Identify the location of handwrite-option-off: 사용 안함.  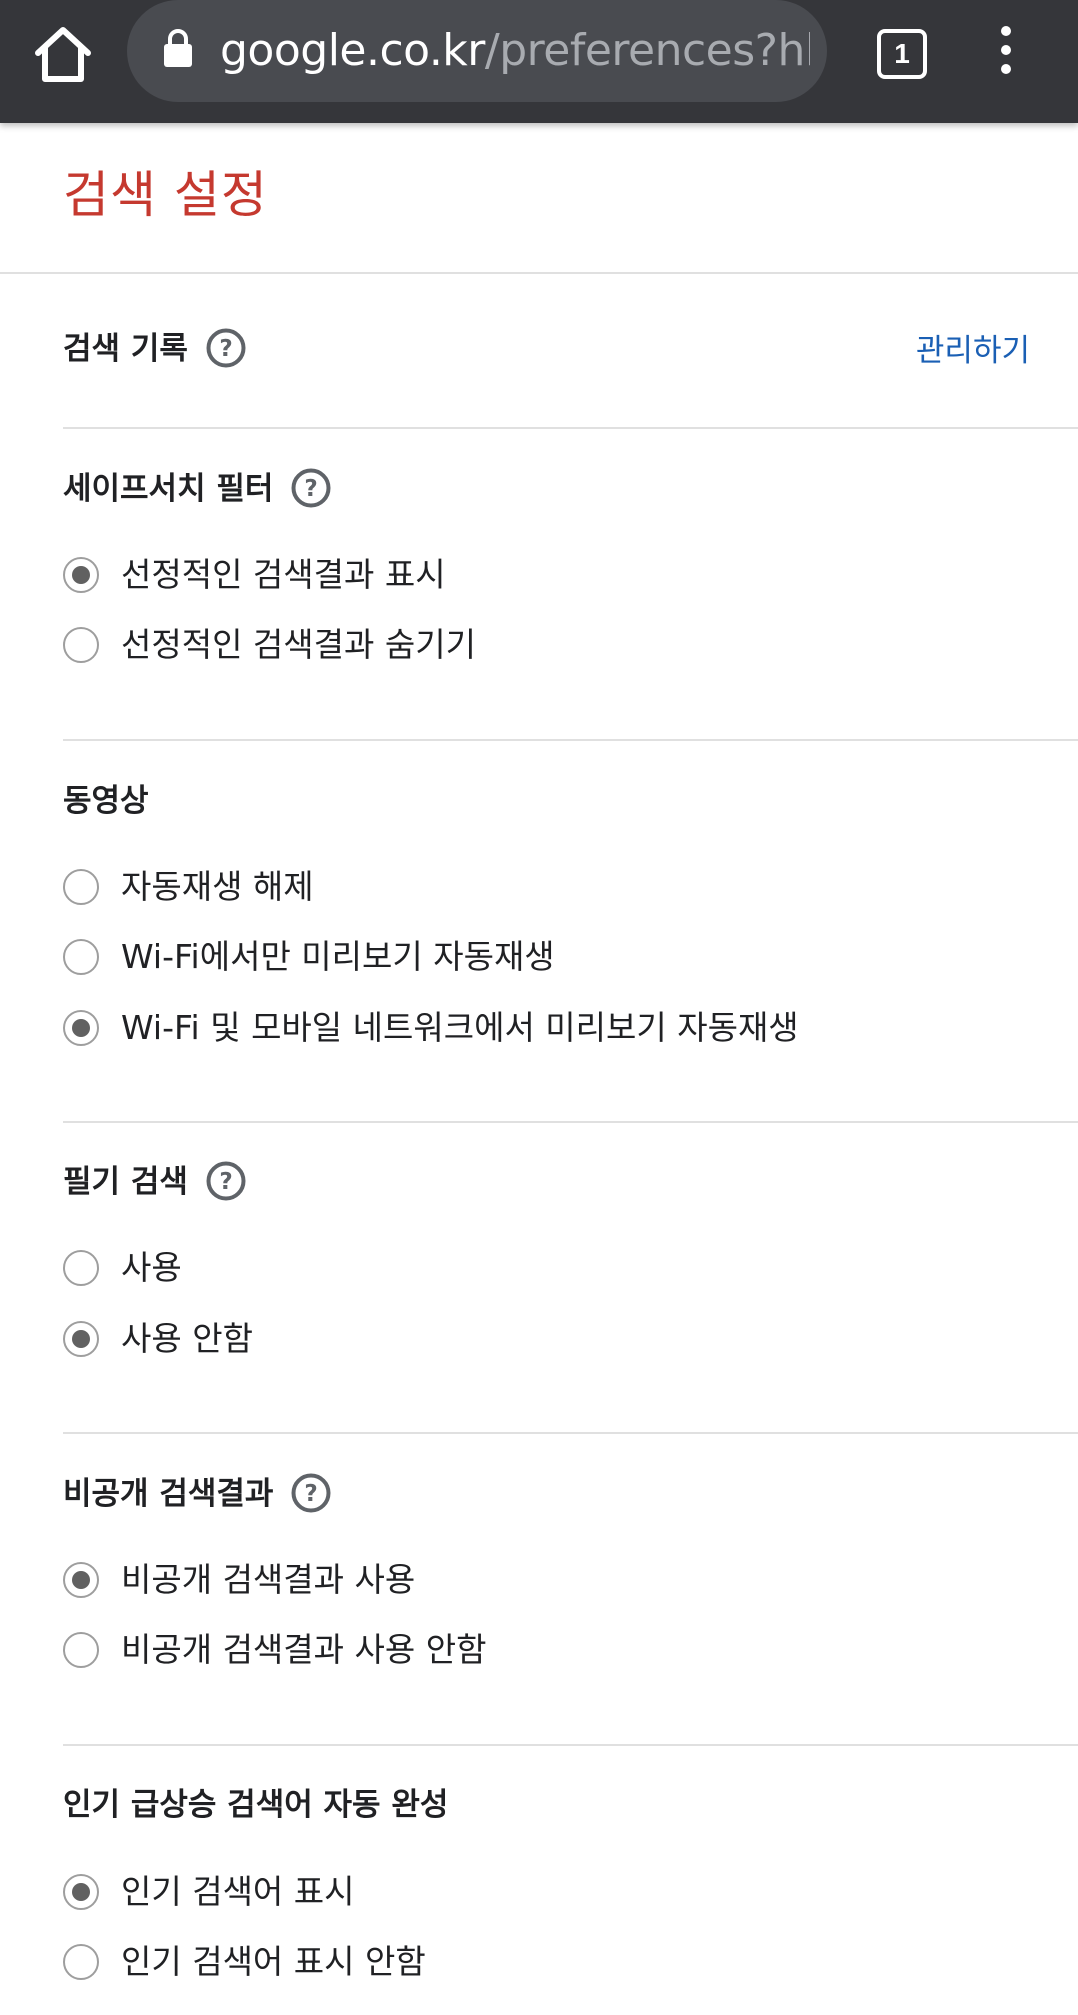
(158, 1339).